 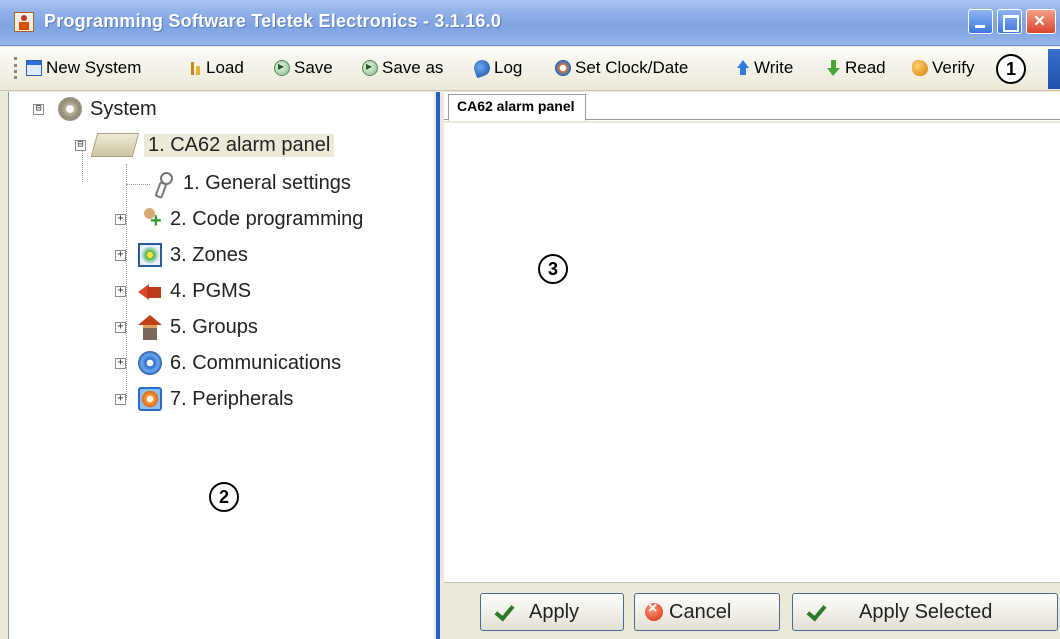 What do you see at coordinates (1054, 69) in the screenshot?
I see `toolbar-overflow-chevron-icon` at bounding box center [1054, 69].